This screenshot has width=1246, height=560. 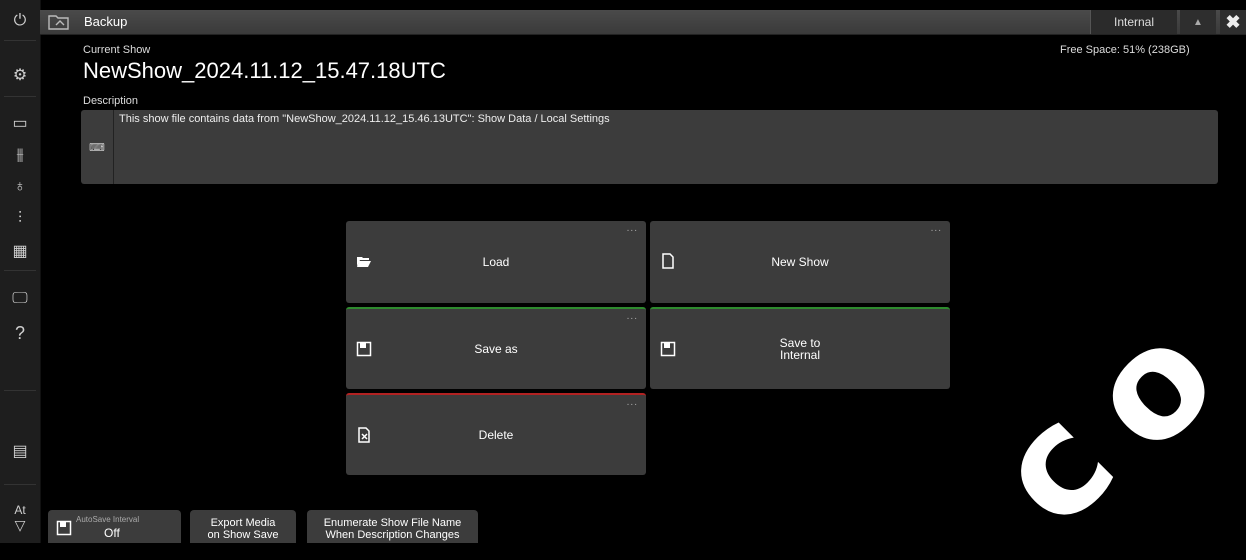 I want to click on show-name: NewShow_2024.11.12_15.47.18UTC, so click(x=264, y=70).